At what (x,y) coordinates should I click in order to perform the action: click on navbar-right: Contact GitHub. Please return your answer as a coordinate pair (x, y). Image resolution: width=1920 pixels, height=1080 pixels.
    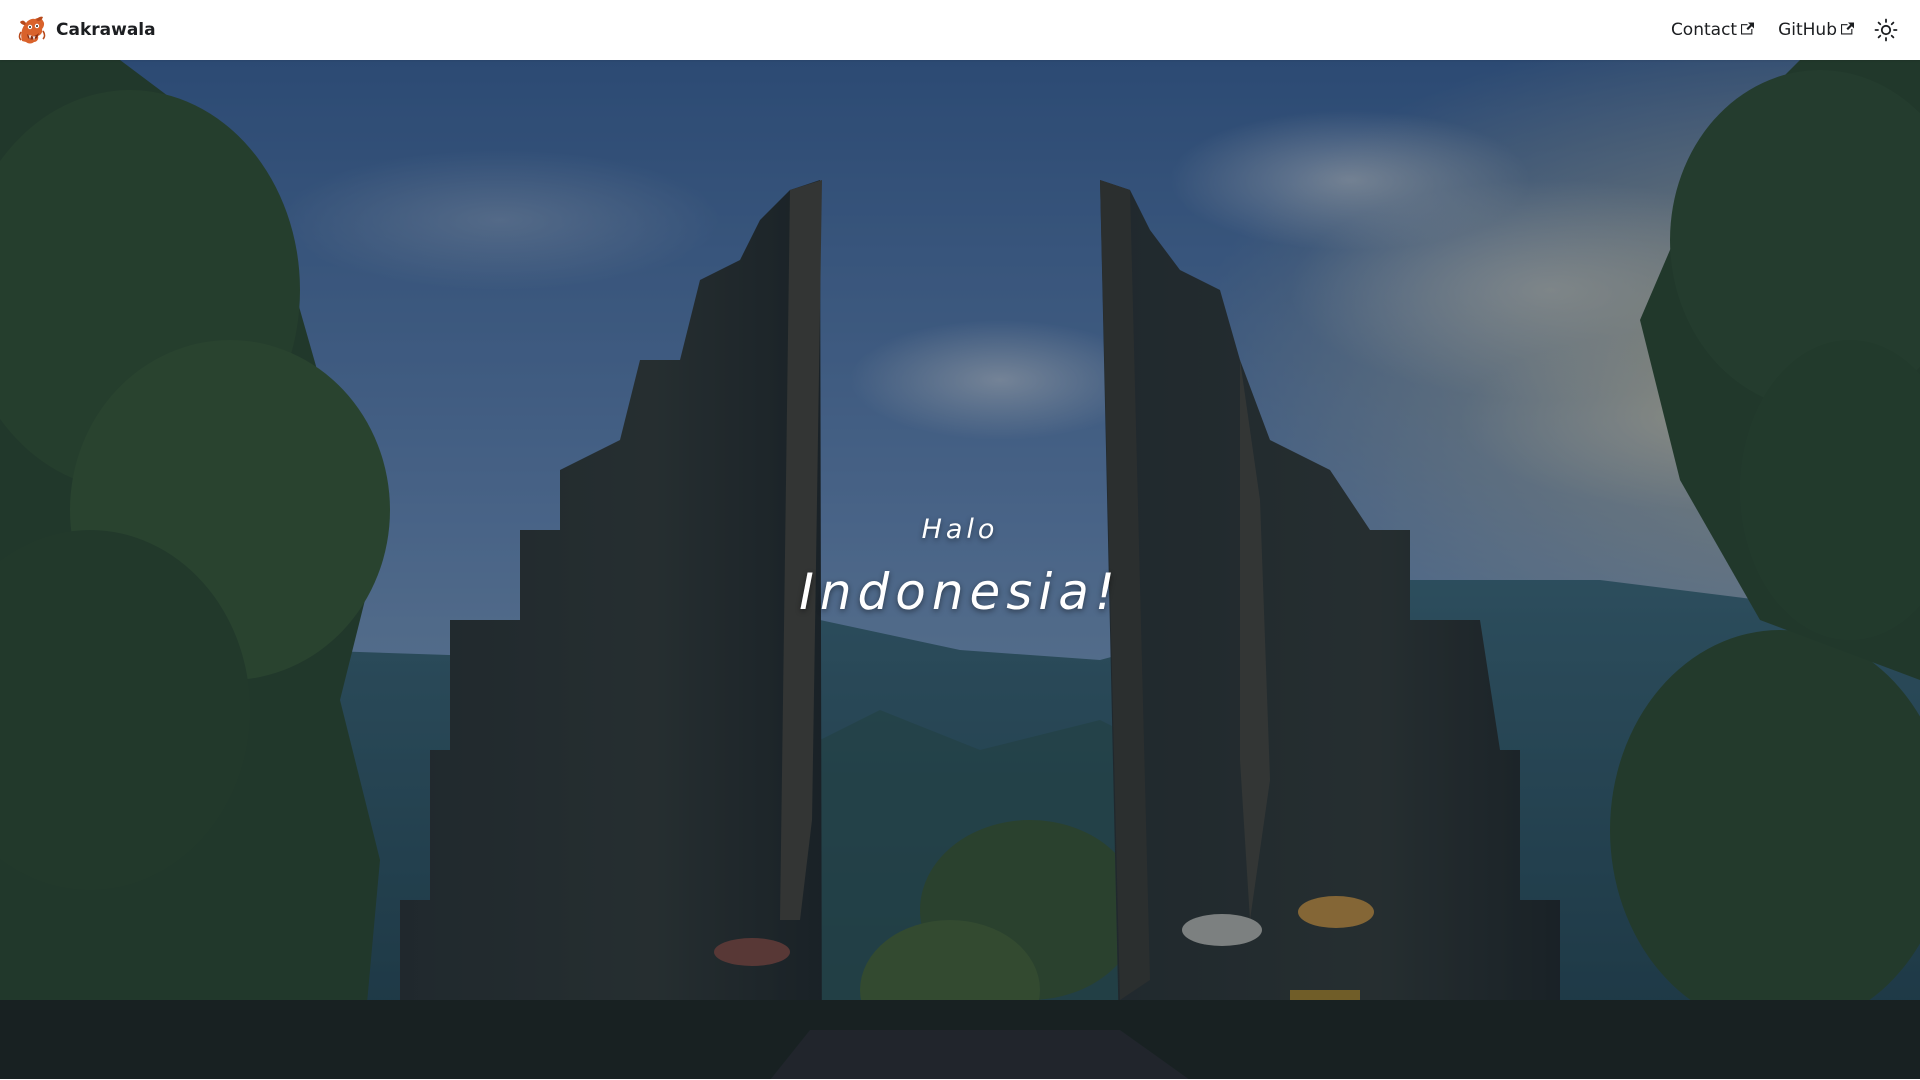
    Looking at the image, I should click on (1780, 30).